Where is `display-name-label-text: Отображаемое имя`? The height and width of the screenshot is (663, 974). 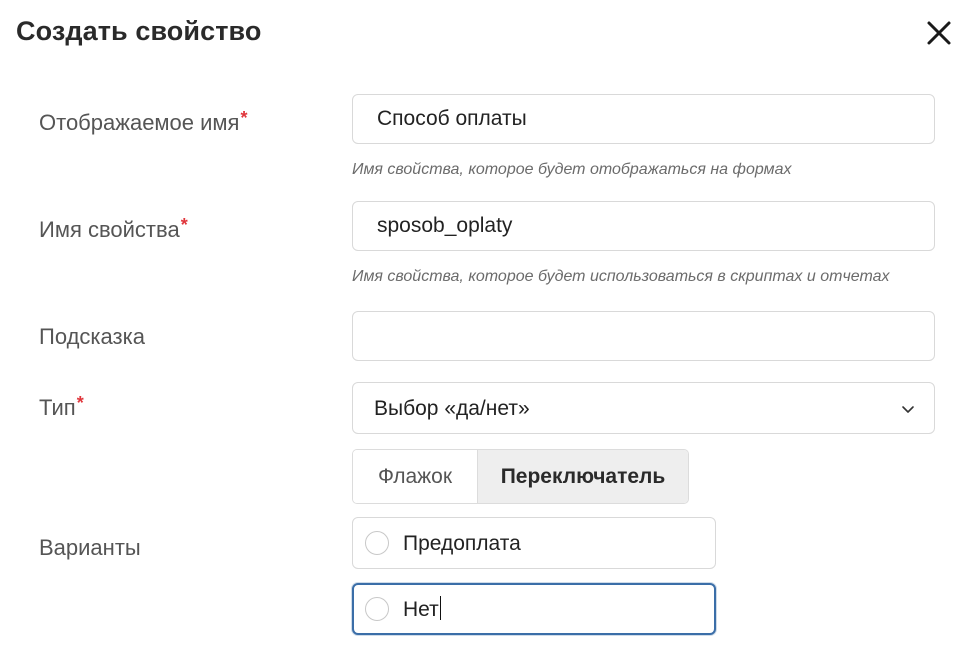
display-name-label-text: Отображаемое имя is located at coordinates (139, 122).